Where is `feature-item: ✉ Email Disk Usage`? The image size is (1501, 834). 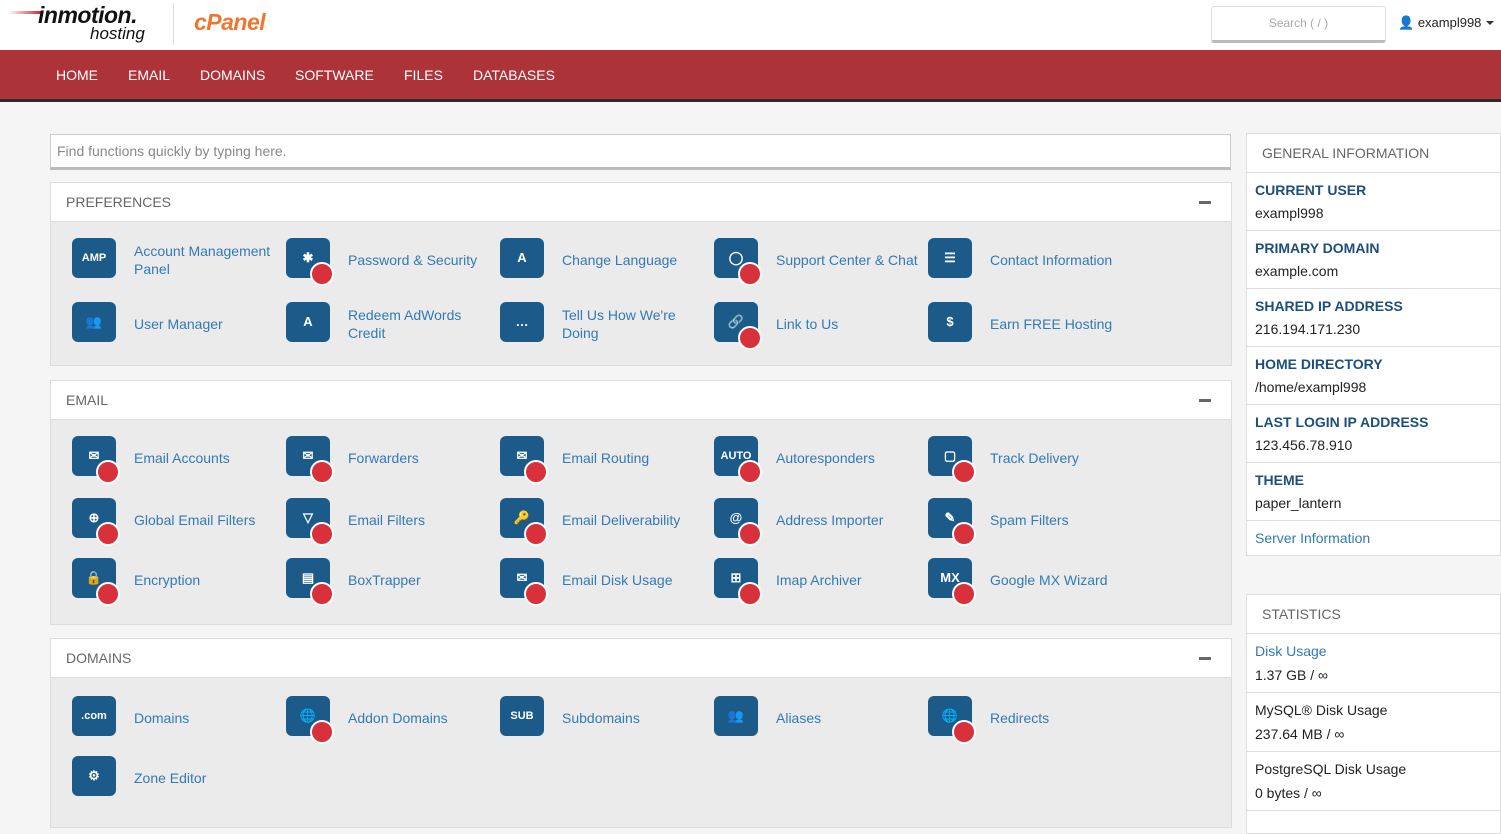
feature-item: ✉ Email Disk Usage is located at coordinates (605, 580).